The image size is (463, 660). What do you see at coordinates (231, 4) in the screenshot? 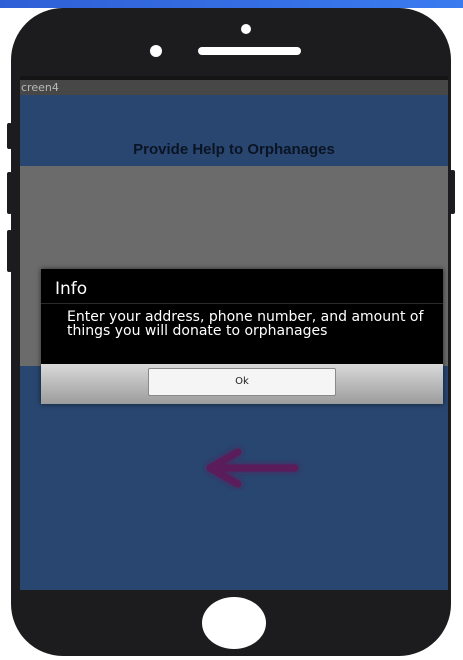
I see `page-top-band` at bounding box center [231, 4].